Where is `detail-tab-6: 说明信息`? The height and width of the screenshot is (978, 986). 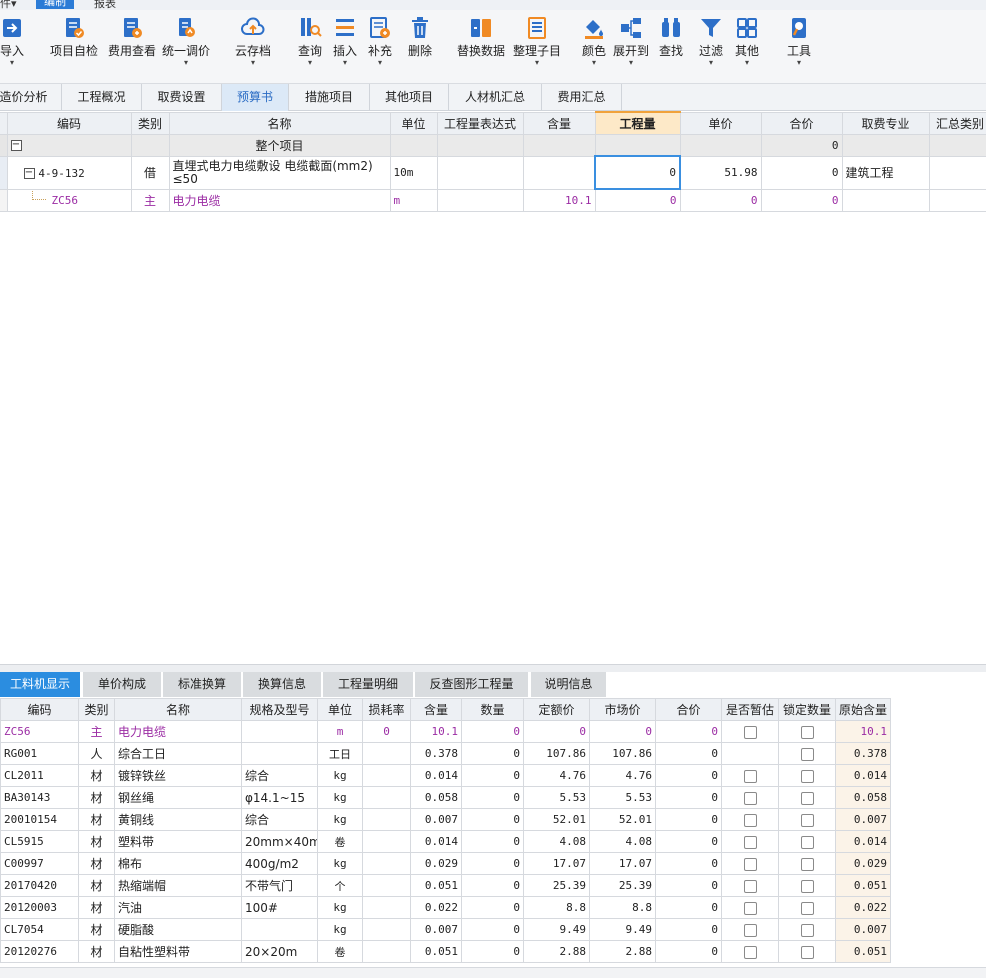
detail-tab-6: 说明信息 is located at coordinates (568, 684).